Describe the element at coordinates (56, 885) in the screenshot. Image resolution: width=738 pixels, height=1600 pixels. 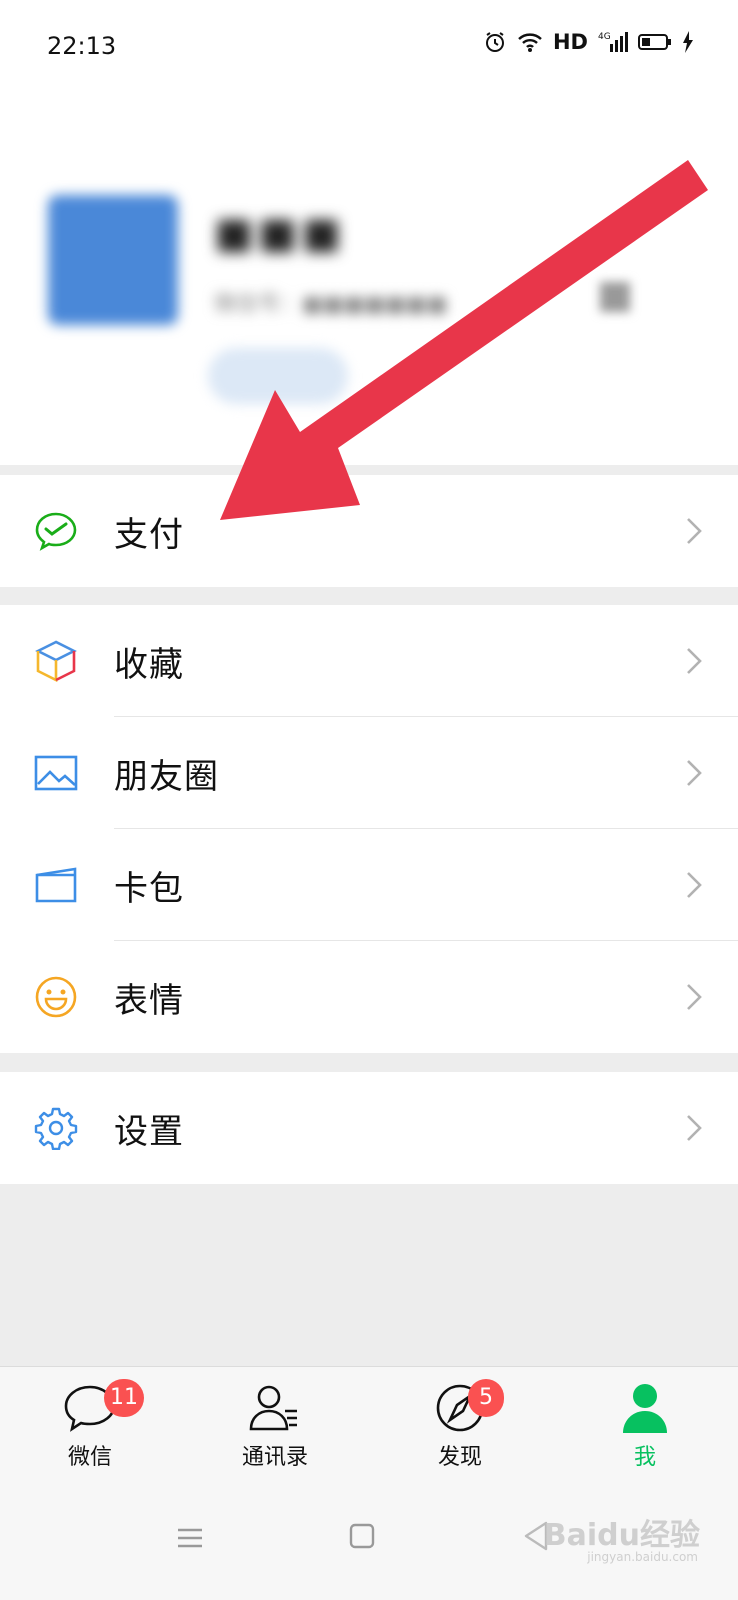
I see `card-wallet-icon` at that location.